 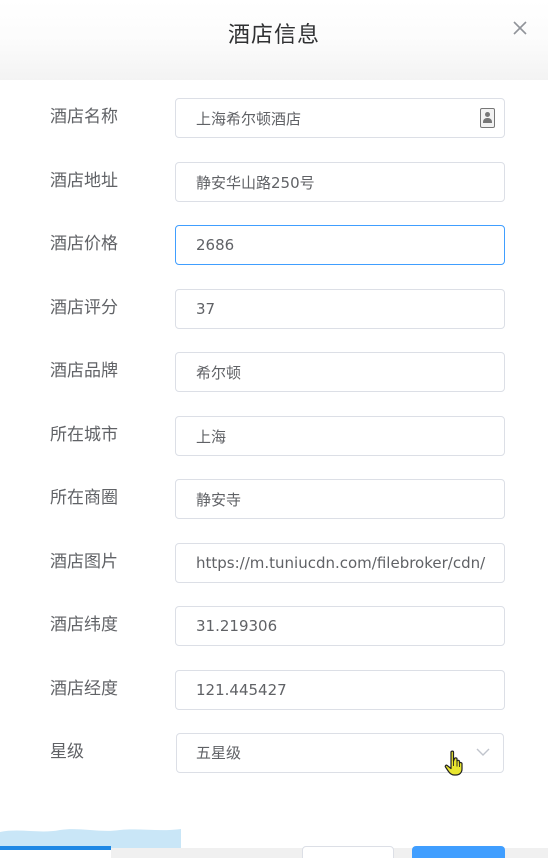 What do you see at coordinates (219, 753) in the screenshot?
I see `star-select-value: 五星级` at bounding box center [219, 753].